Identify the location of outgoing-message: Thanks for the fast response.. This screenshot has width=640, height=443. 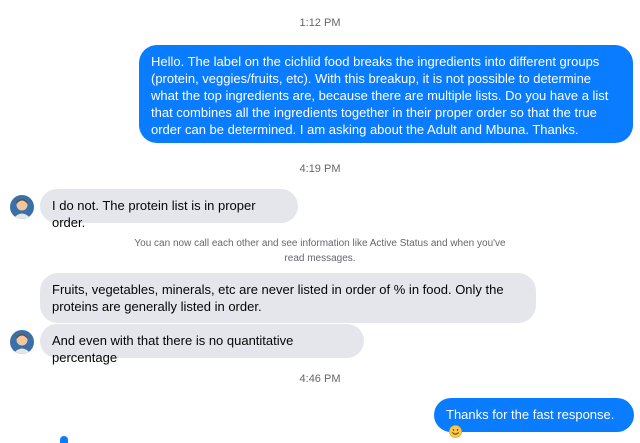
(534, 418).